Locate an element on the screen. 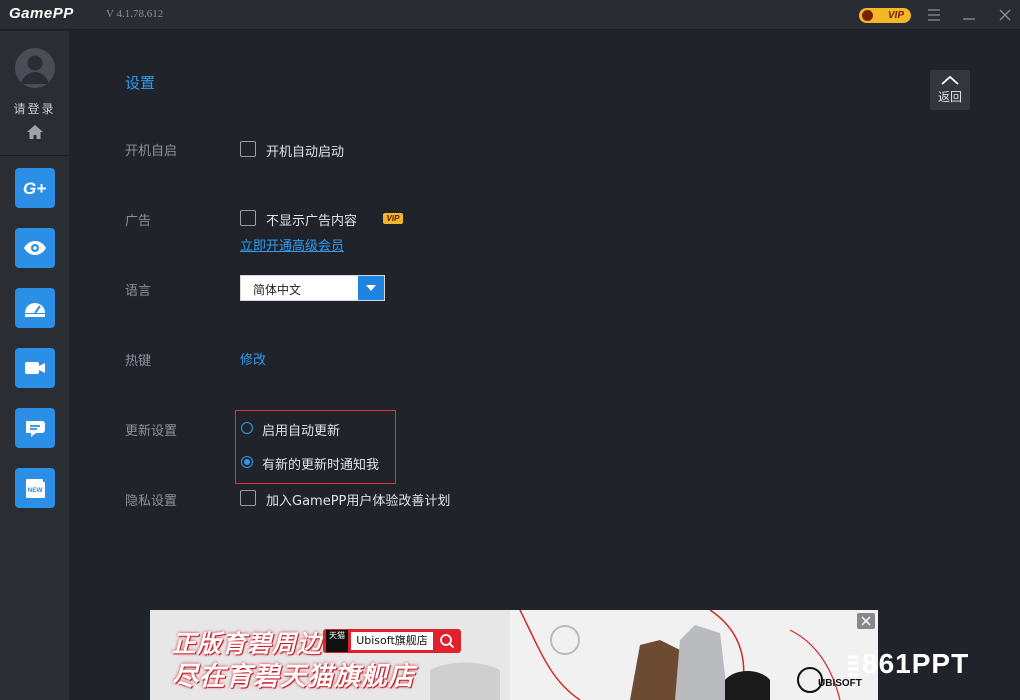 This screenshot has height=700, width=1020. sidebar-divider is located at coordinates (34, 155).